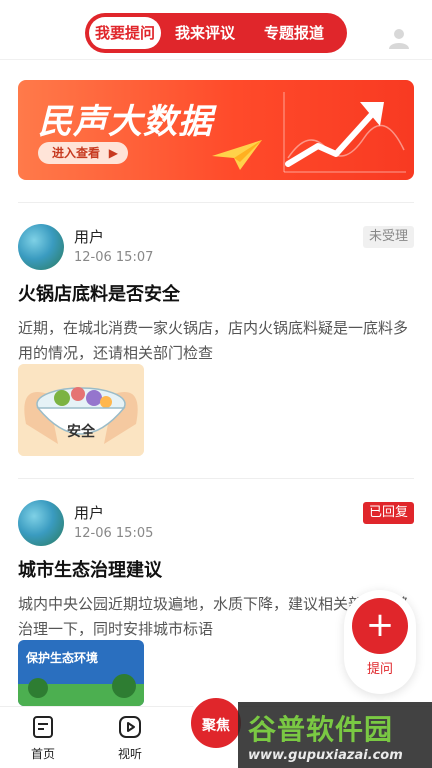  I want to click on post-image: 保护生态环境, so click(81, 673).